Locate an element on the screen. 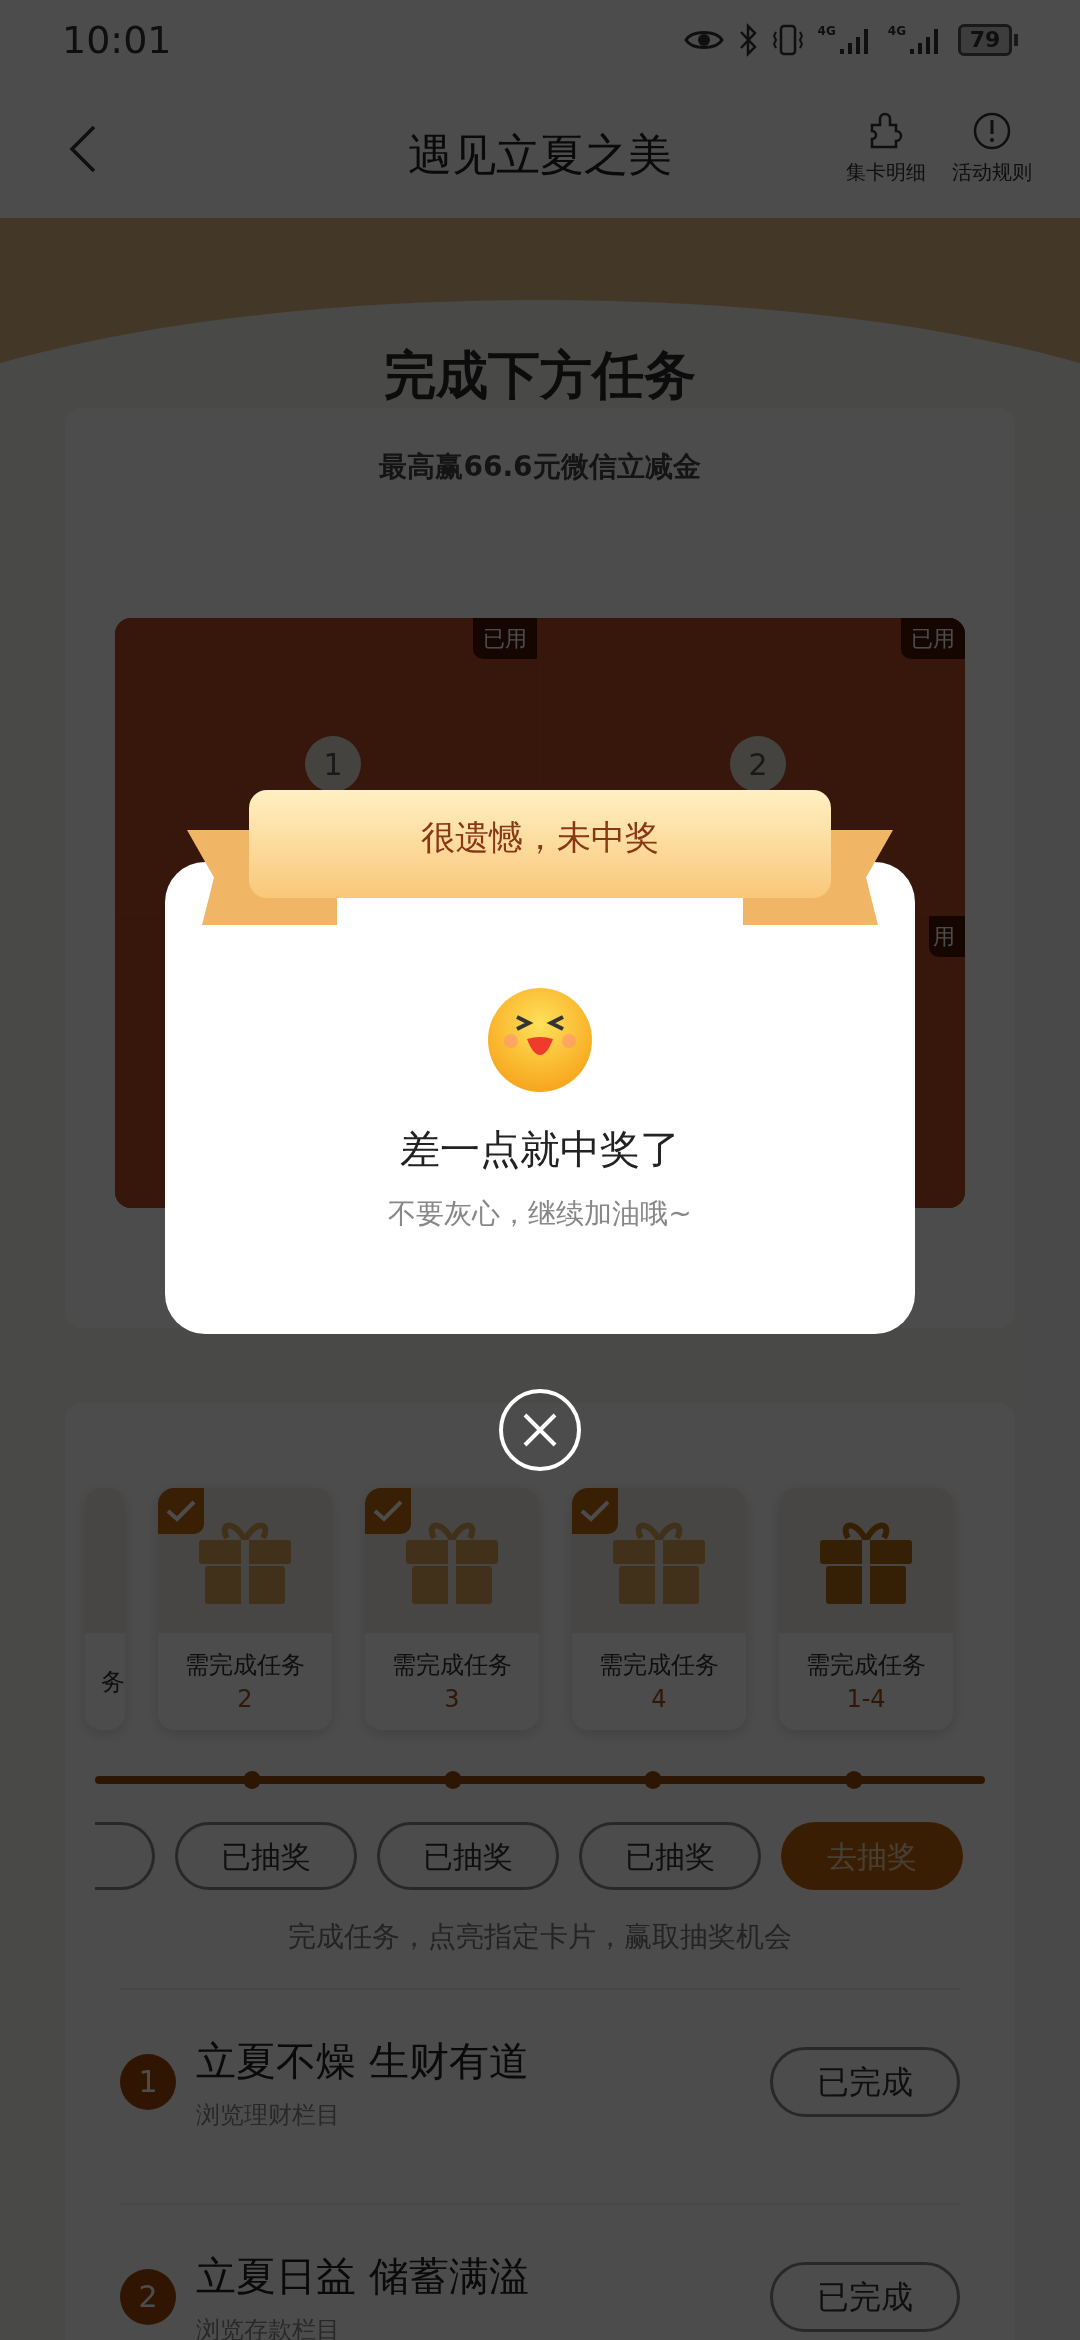  dialog-title: 差一点就中奖了 is located at coordinates (540, 1149).